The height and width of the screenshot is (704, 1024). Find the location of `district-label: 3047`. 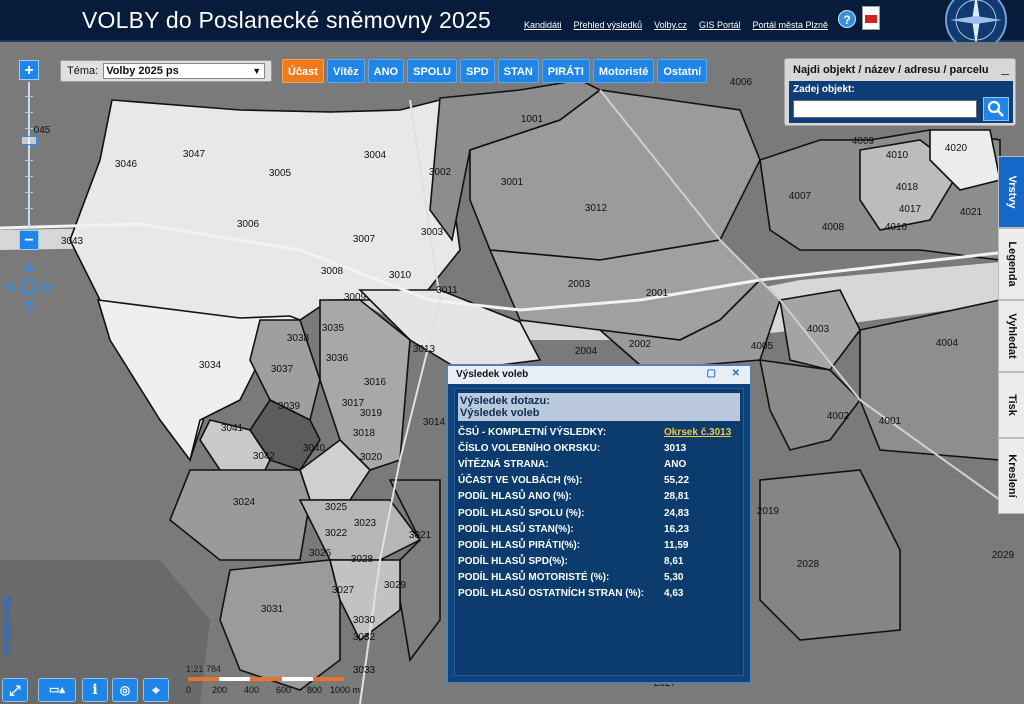

district-label: 3047 is located at coordinates (194, 154).